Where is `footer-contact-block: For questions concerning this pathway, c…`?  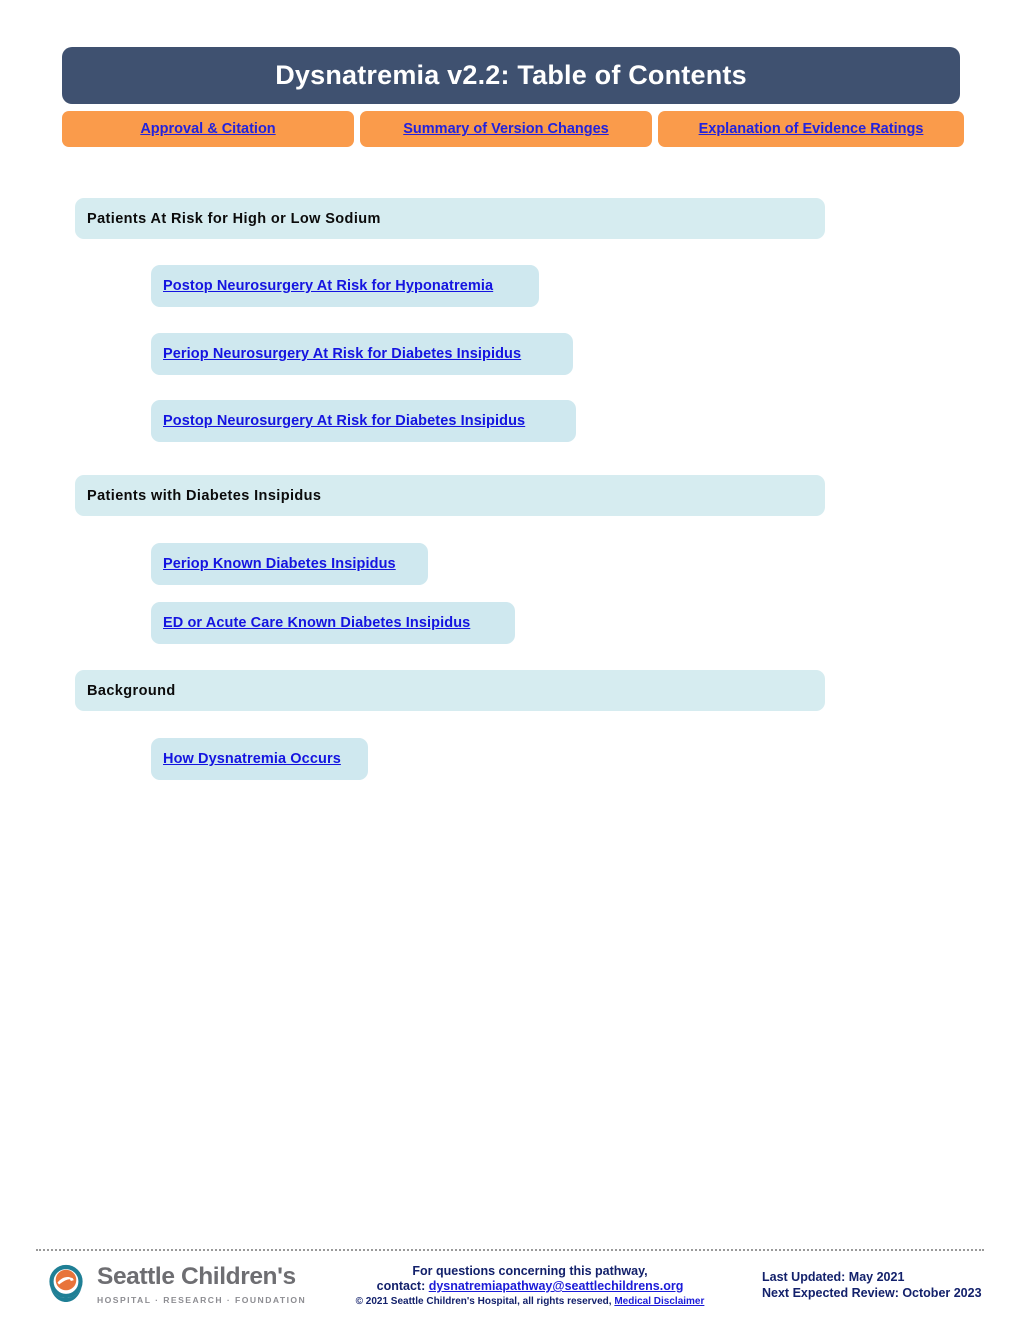
footer-contact-block: For questions concerning this pathway, c… is located at coordinates (530, 1286).